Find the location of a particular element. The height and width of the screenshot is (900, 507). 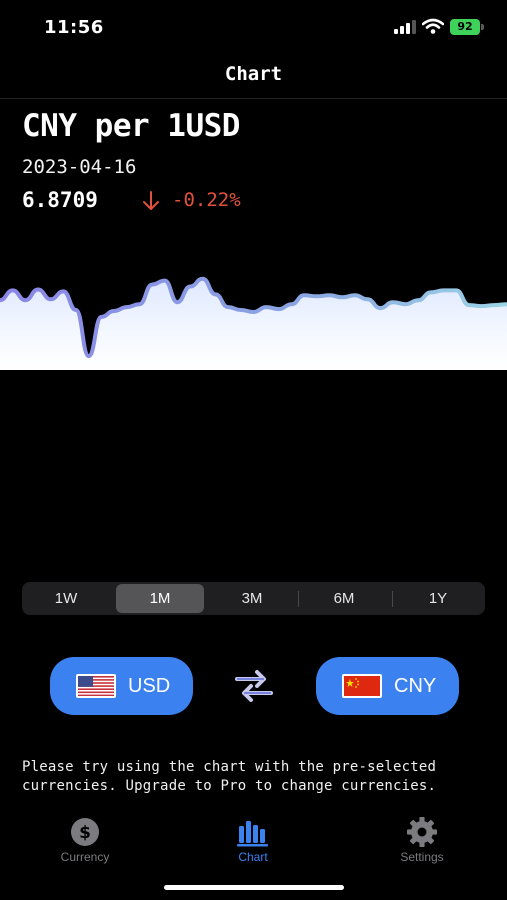

tab-label-chart: Chart is located at coordinates (253, 857).